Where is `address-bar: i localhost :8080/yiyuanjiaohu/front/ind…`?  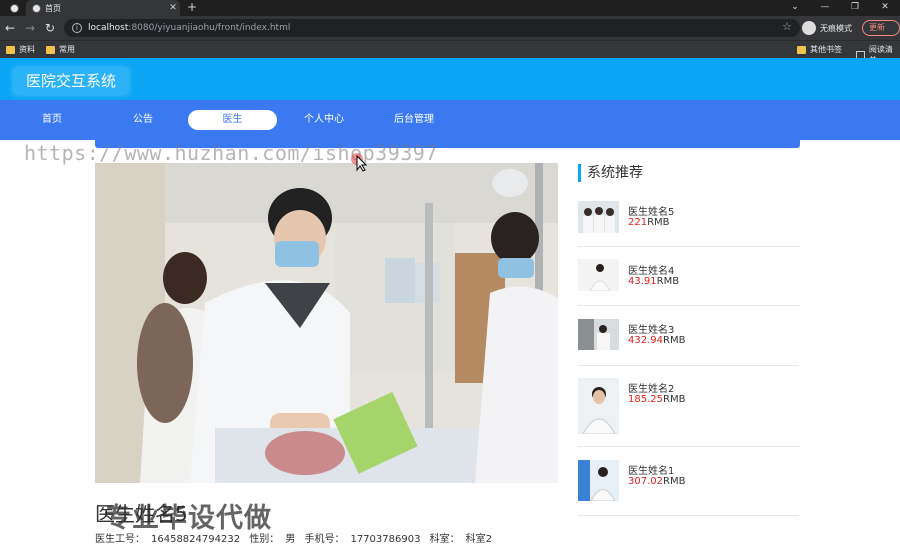 address-bar: i localhost :8080/yiyuanjiaohu/front/ind… is located at coordinates (432, 28).